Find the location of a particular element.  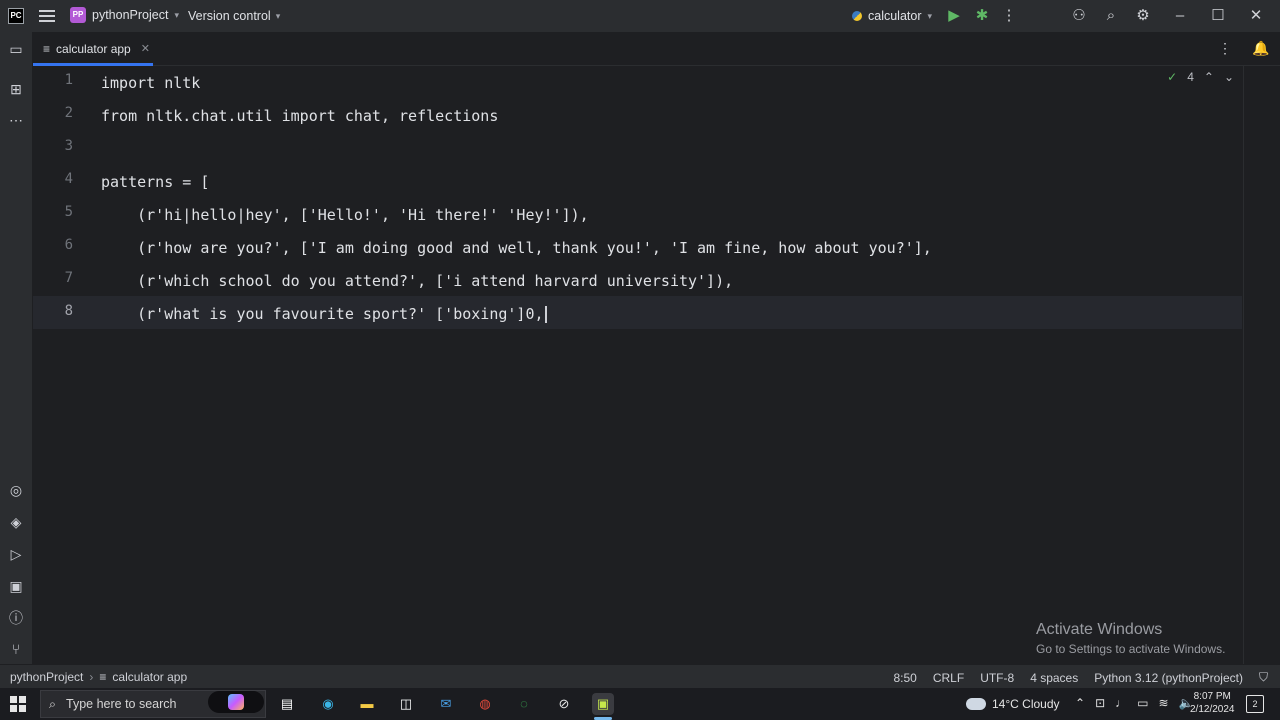

breadcrumb: pythonProject › ≡ calculator app is located at coordinates (98, 677).